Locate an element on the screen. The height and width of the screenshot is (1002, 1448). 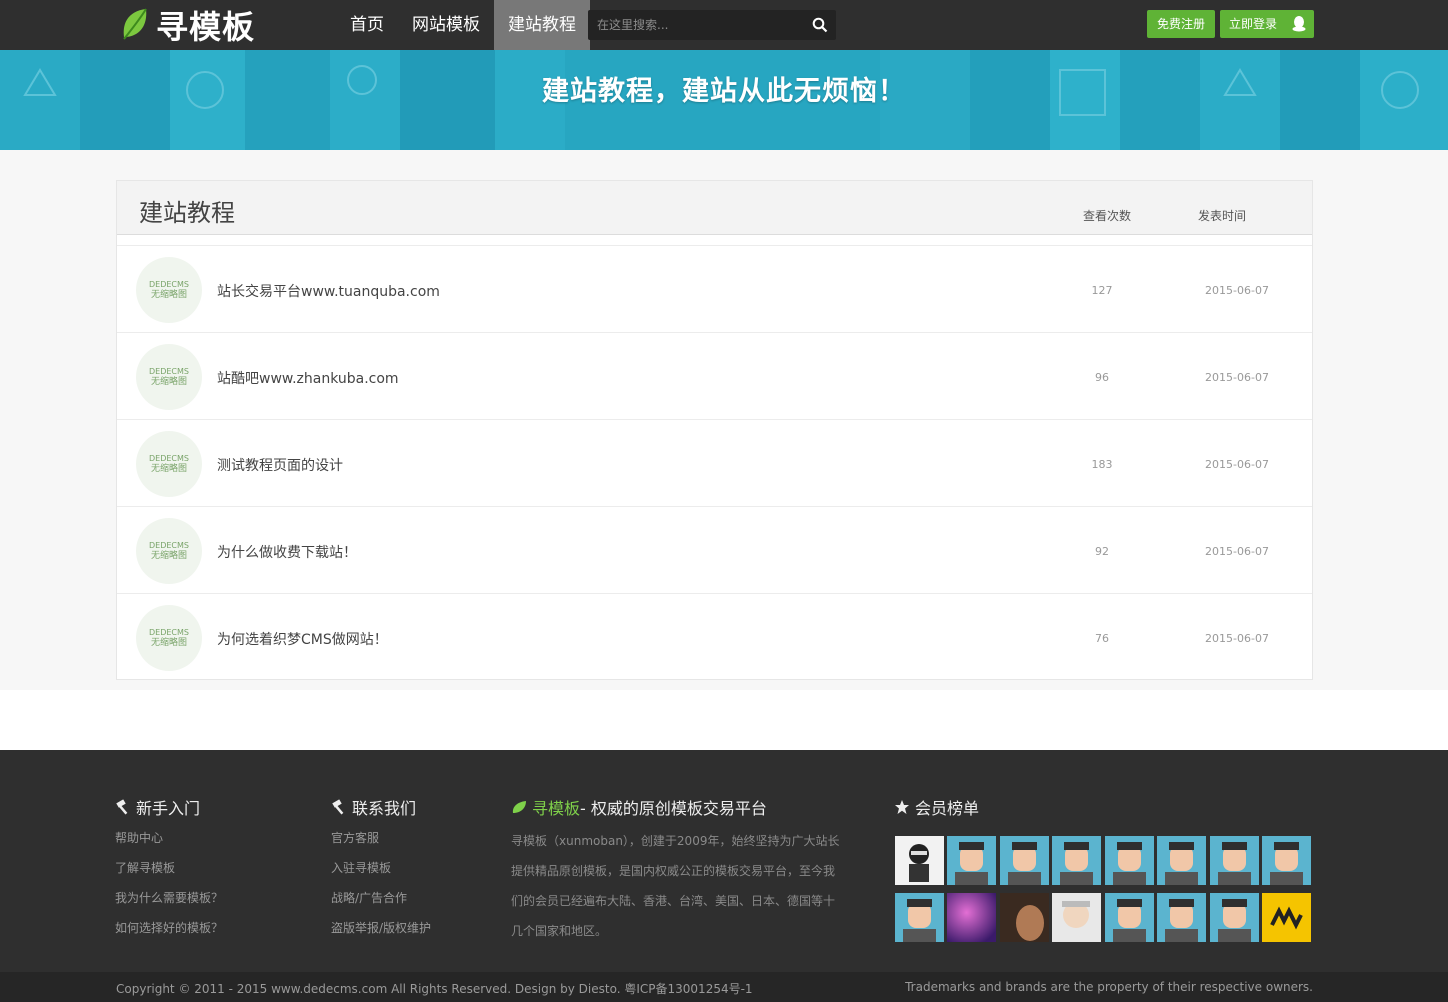
banner-slogan: 建站教程，建站从此无烦恼！ is located at coordinates (724, 91).